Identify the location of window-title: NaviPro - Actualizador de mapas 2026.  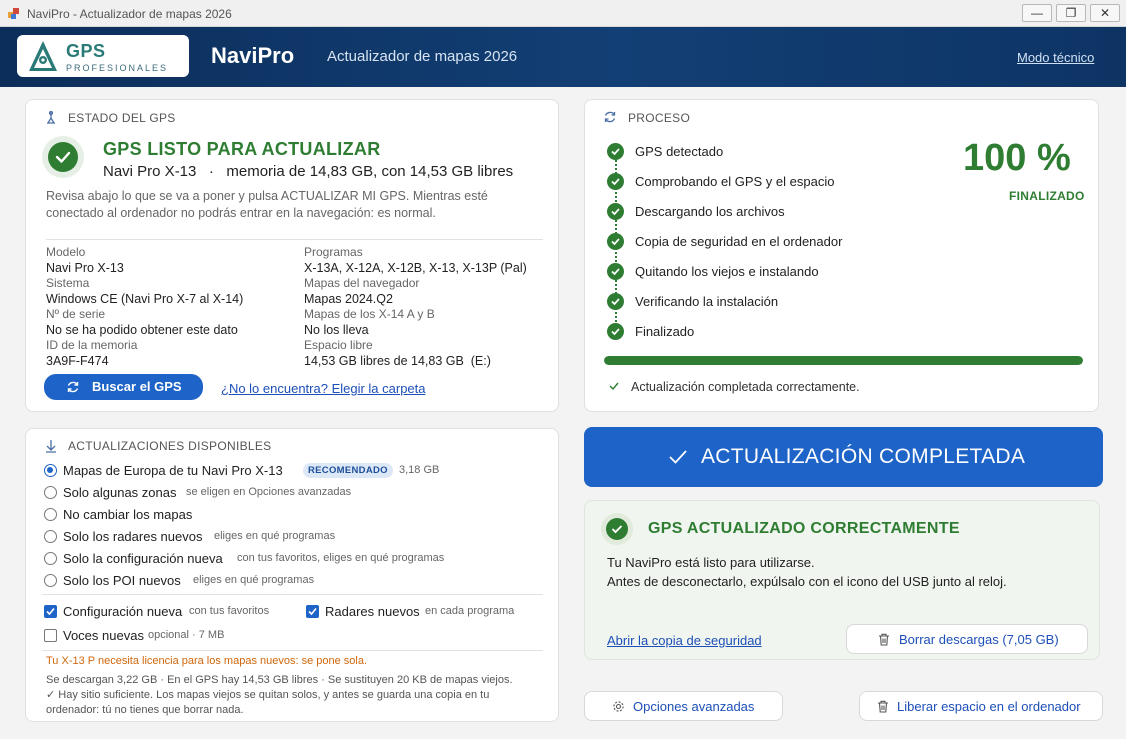
(129, 14).